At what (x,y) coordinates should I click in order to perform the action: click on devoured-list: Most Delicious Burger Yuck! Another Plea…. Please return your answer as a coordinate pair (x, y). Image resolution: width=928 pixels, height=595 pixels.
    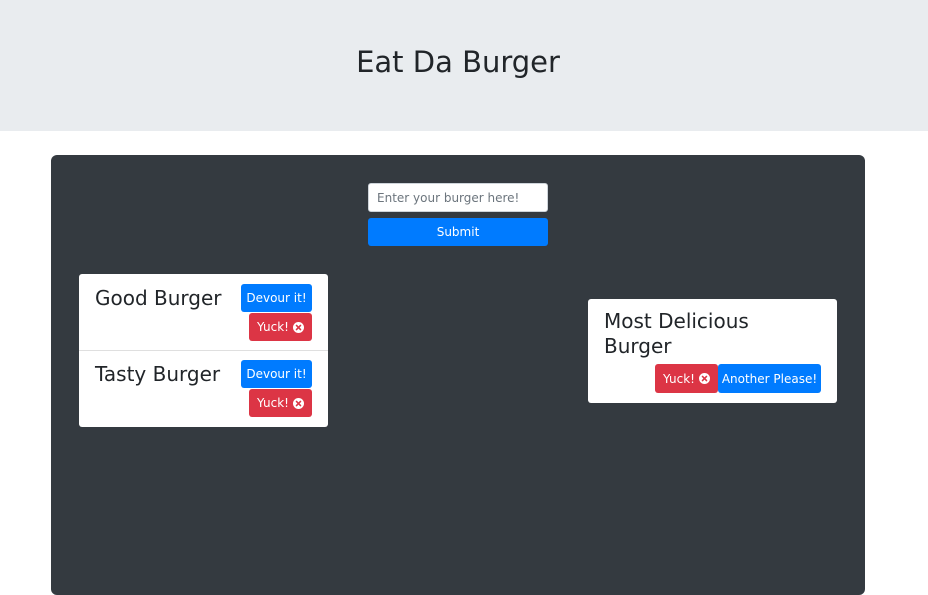
    Looking at the image, I should click on (712, 351).